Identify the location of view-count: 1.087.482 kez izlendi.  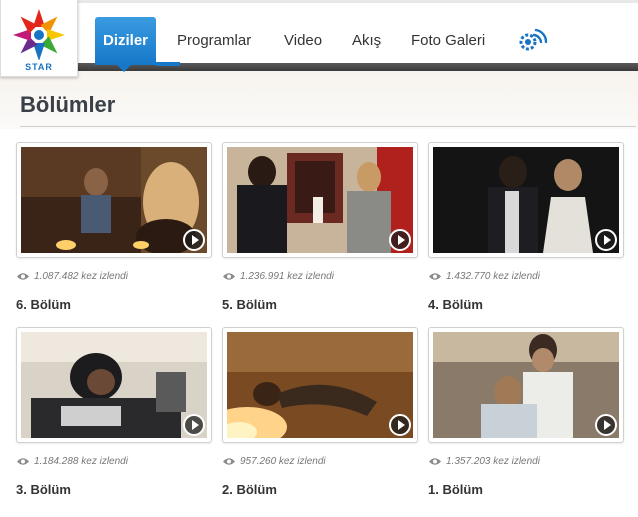
(72, 276).